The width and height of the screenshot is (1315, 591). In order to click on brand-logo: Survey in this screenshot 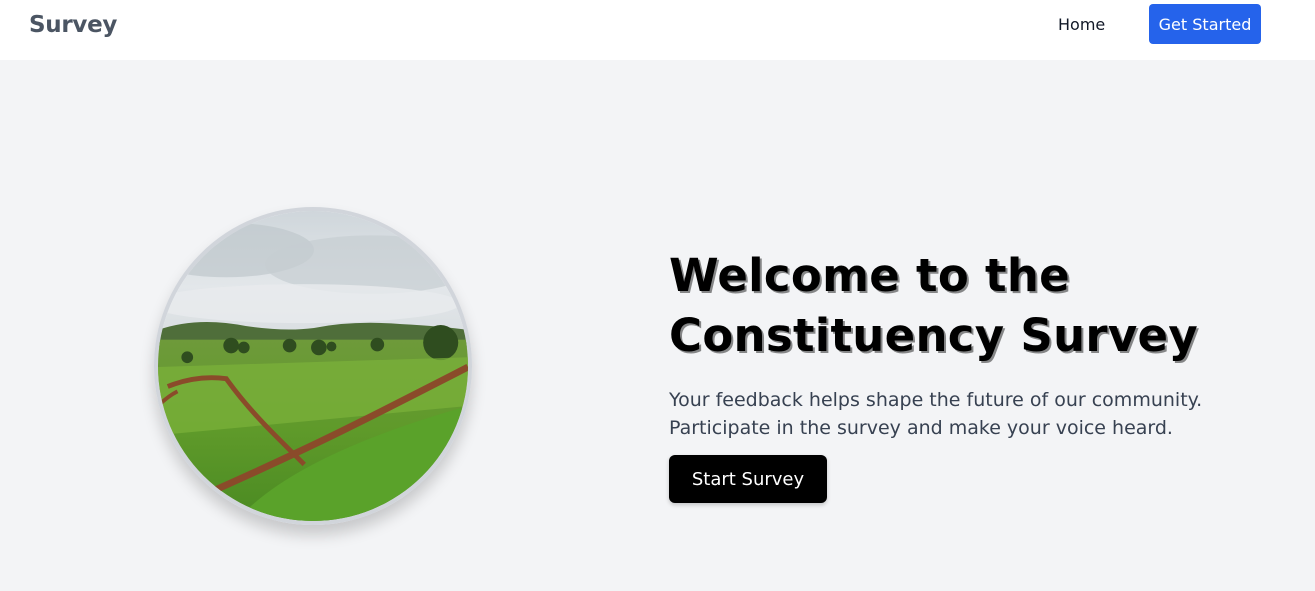, I will do `click(73, 25)`.